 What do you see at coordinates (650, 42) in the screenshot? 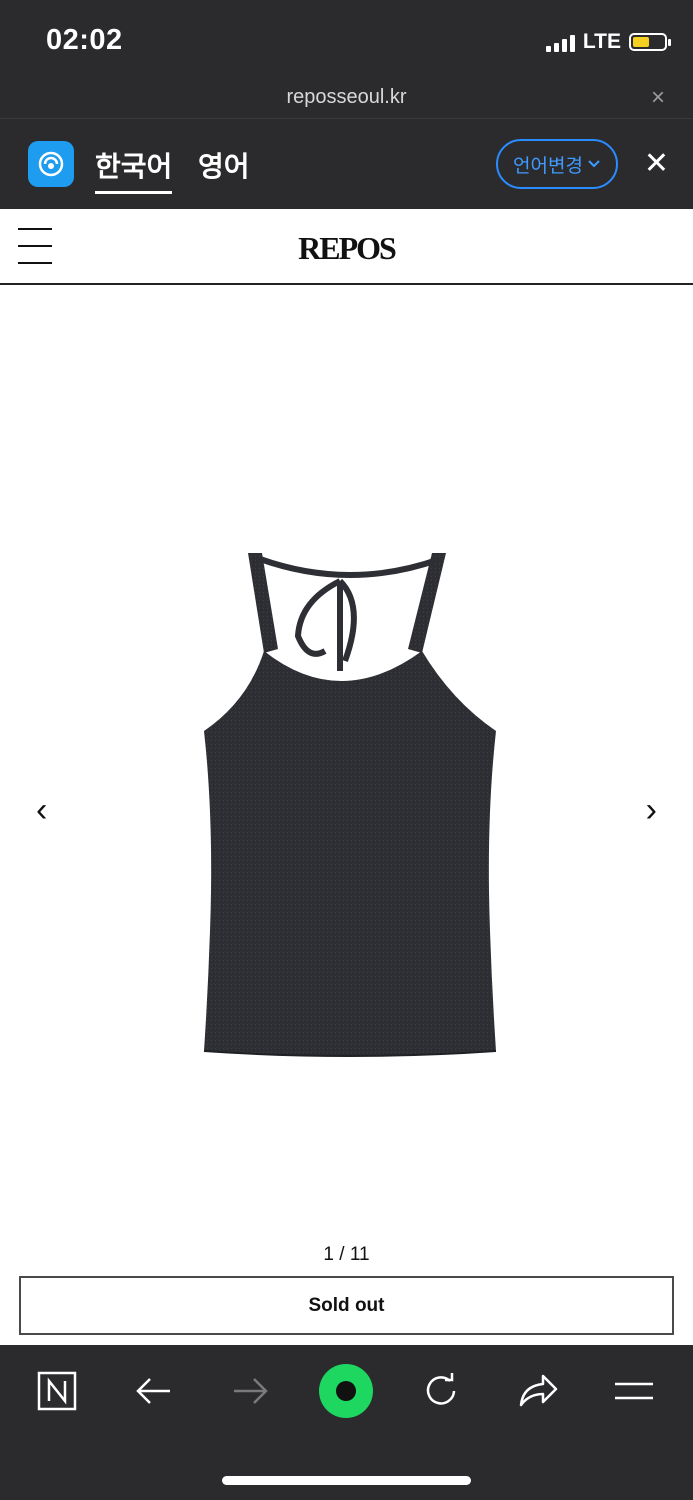
I see `battery-icon` at bounding box center [650, 42].